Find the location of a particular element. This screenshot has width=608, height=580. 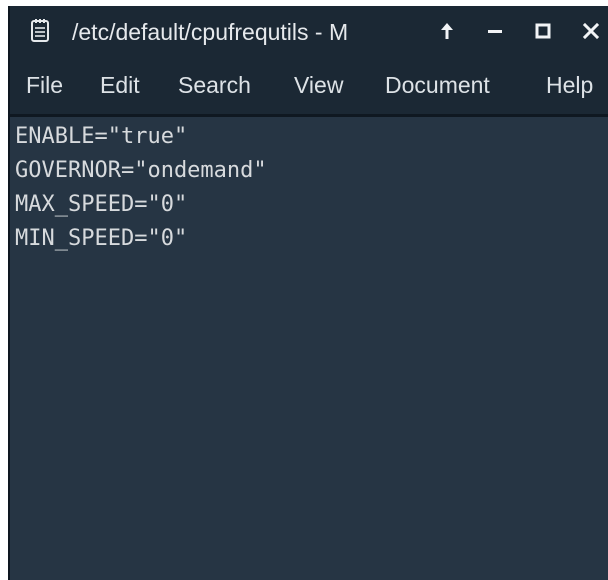

close-button is located at coordinates (591, 31).